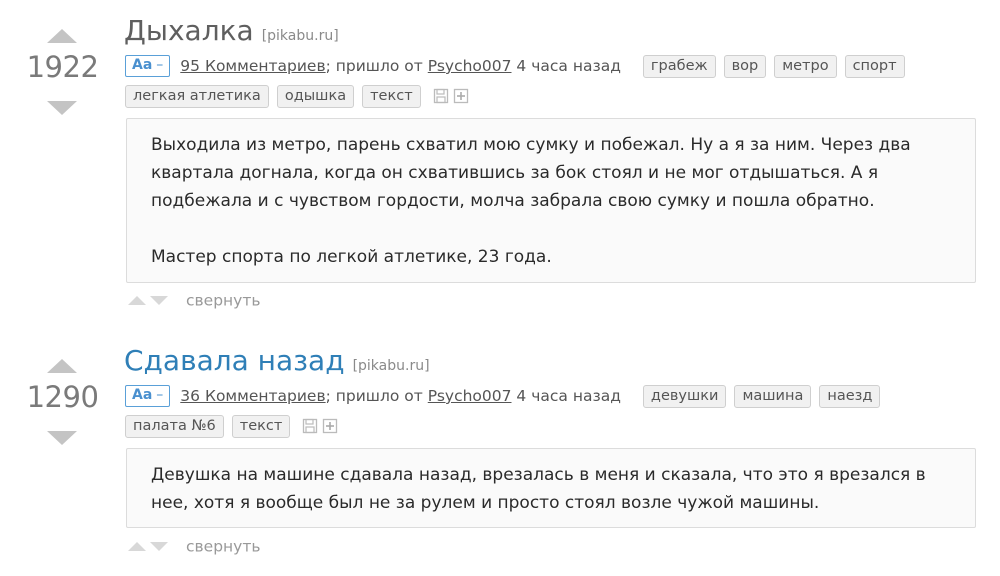 The width and height of the screenshot is (1000, 576). Describe the element at coordinates (874, 66) in the screenshot. I see `tag: спорт` at that location.